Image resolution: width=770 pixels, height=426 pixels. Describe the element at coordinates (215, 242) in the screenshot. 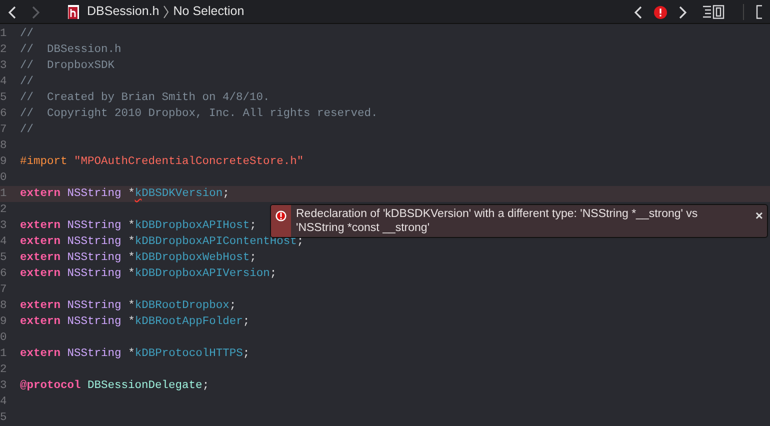

I see `code-token: kDBDropboxAPIContentHost` at that location.